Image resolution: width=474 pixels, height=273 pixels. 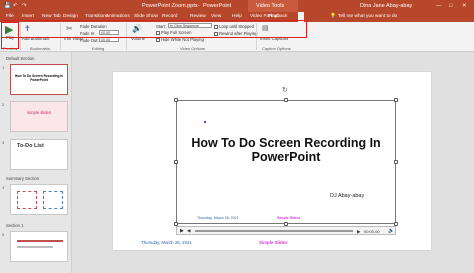 What do you see at coordinates (158, 39) in the screenshot?
I see `hide-not-playing-checkbox` at bounding box center [158, 39].